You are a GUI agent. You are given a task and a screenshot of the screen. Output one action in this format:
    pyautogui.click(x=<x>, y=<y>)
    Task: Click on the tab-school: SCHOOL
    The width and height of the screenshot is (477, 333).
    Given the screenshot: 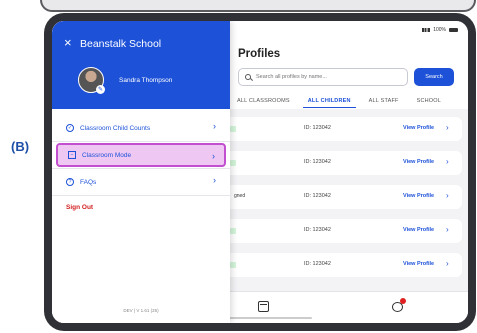 What is the action you would take?
    pyautogui.click(x=429, y=101)
    